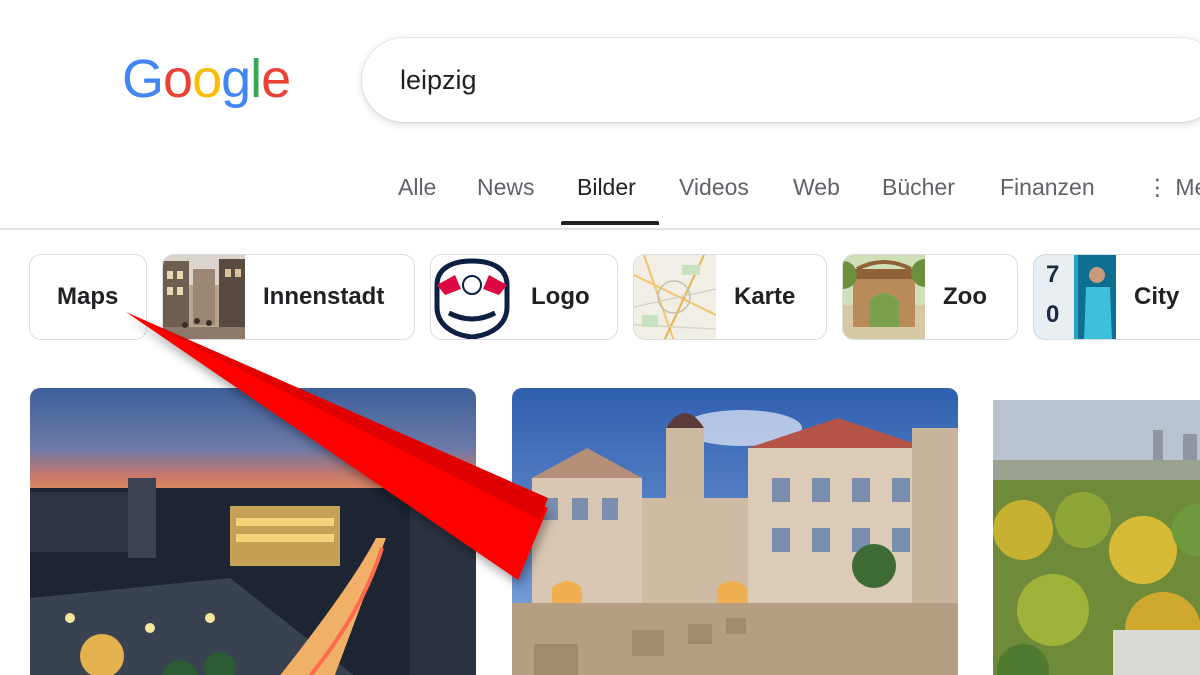 Image resolution: width=1200 pixels, height=675 pixels. I want to click on chip-label: Maps, so click(88, 296).